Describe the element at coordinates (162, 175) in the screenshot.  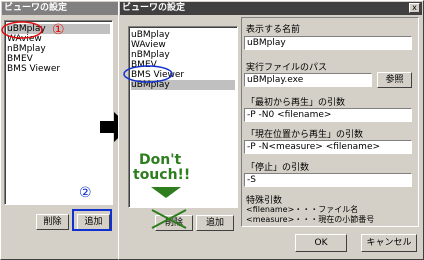
I see `dont-touch-line2: touch!!` at that location.